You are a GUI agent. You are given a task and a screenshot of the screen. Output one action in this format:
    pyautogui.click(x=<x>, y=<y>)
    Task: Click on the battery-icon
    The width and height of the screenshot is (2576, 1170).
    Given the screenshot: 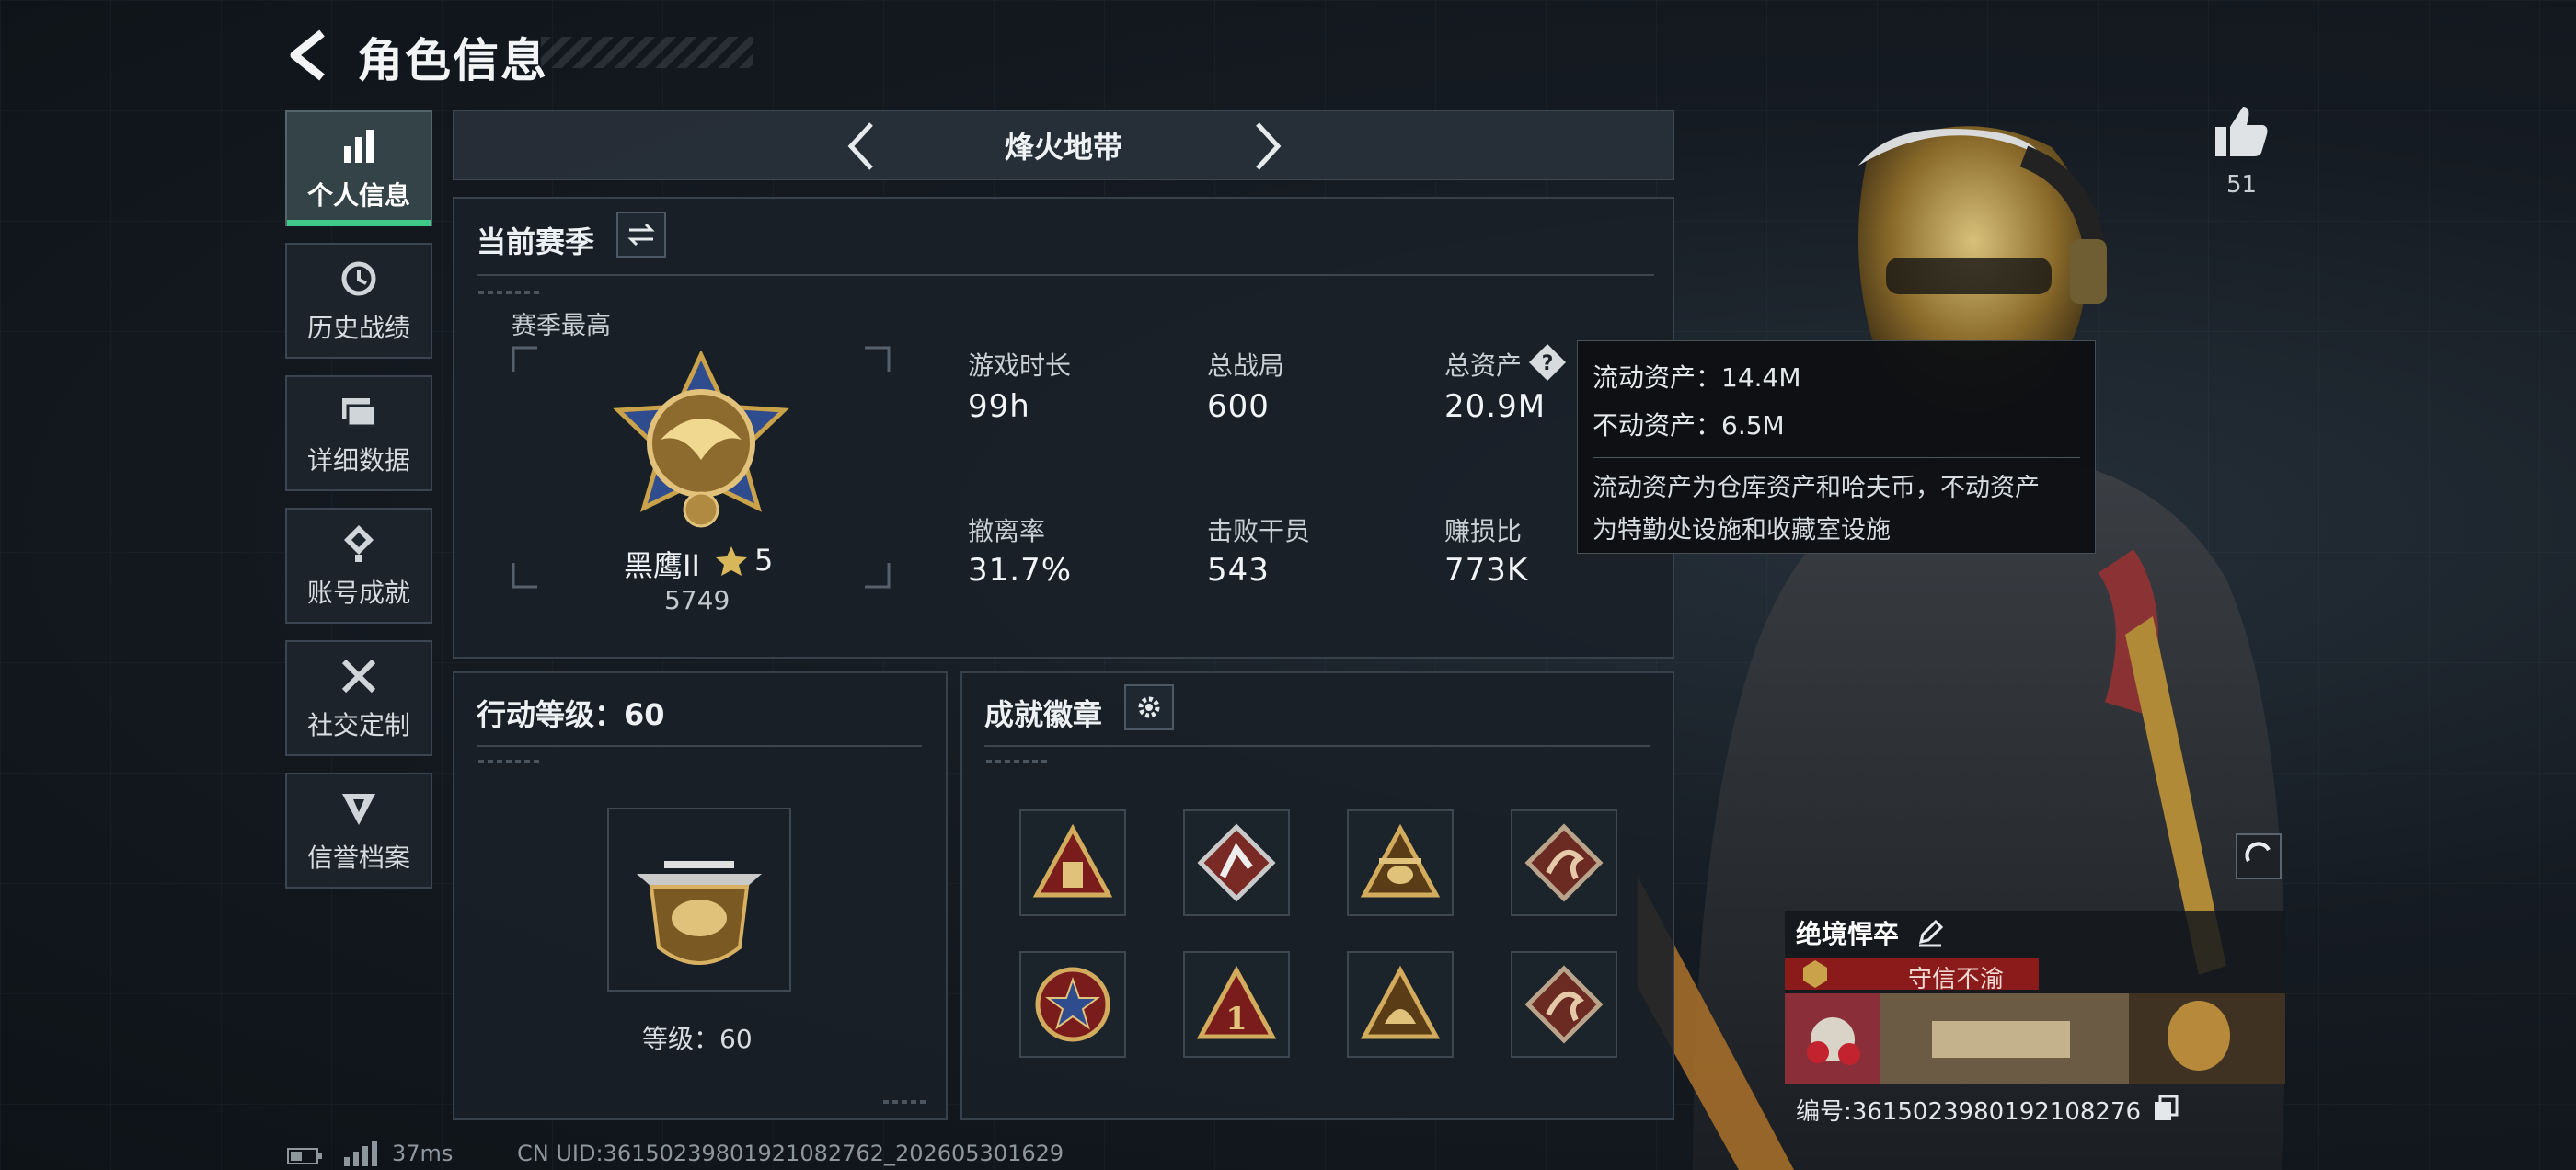 What is the action you would take?
    pyautogui.click(x=304, y=1156)
    